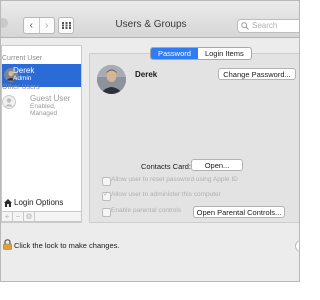  Describe the element at coordinates (41, 216) in the screenshot. I see `sidebar-action-bar: + − ⚙` at that location.